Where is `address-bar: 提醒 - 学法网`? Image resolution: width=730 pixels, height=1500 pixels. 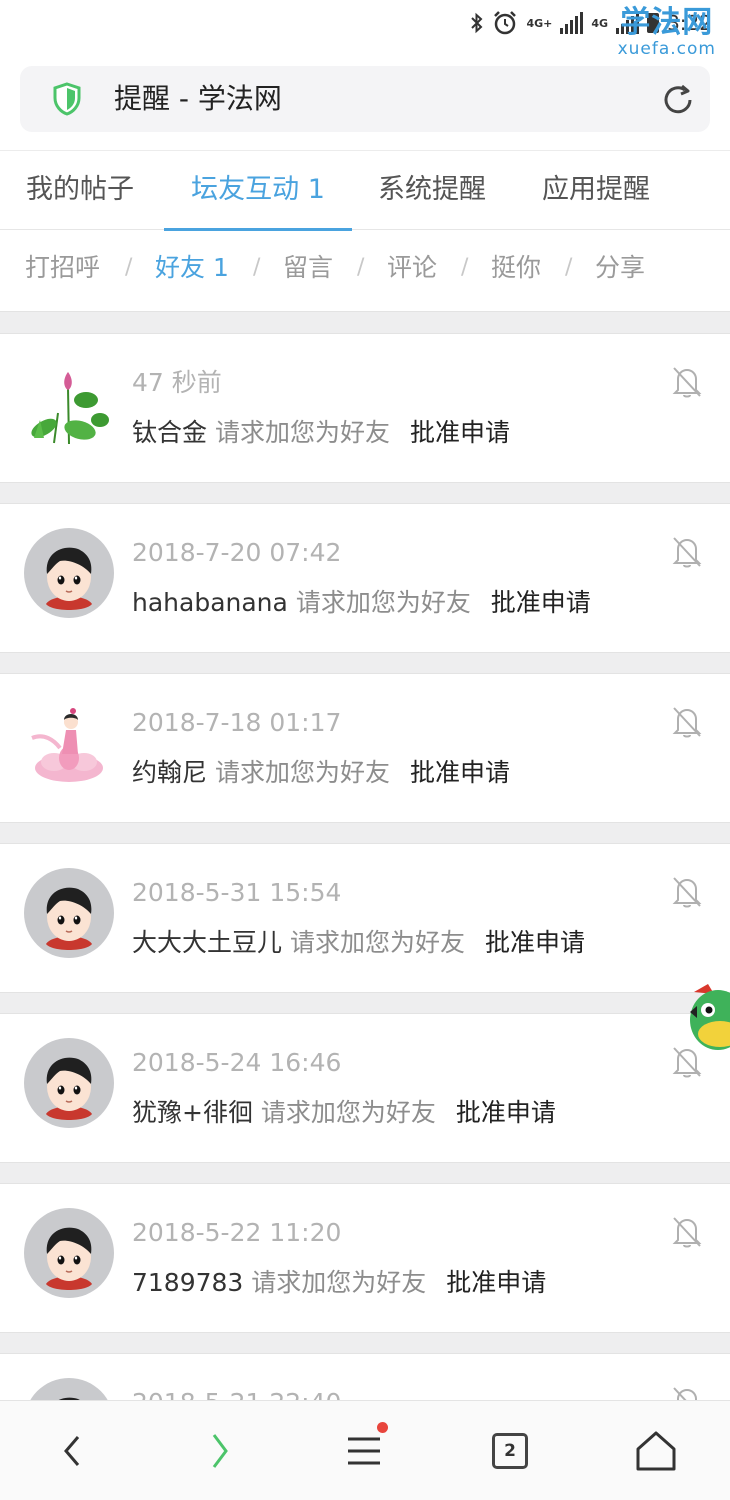 address-bar: 提醒 - 学法网 is located at coordinates (365, 99).